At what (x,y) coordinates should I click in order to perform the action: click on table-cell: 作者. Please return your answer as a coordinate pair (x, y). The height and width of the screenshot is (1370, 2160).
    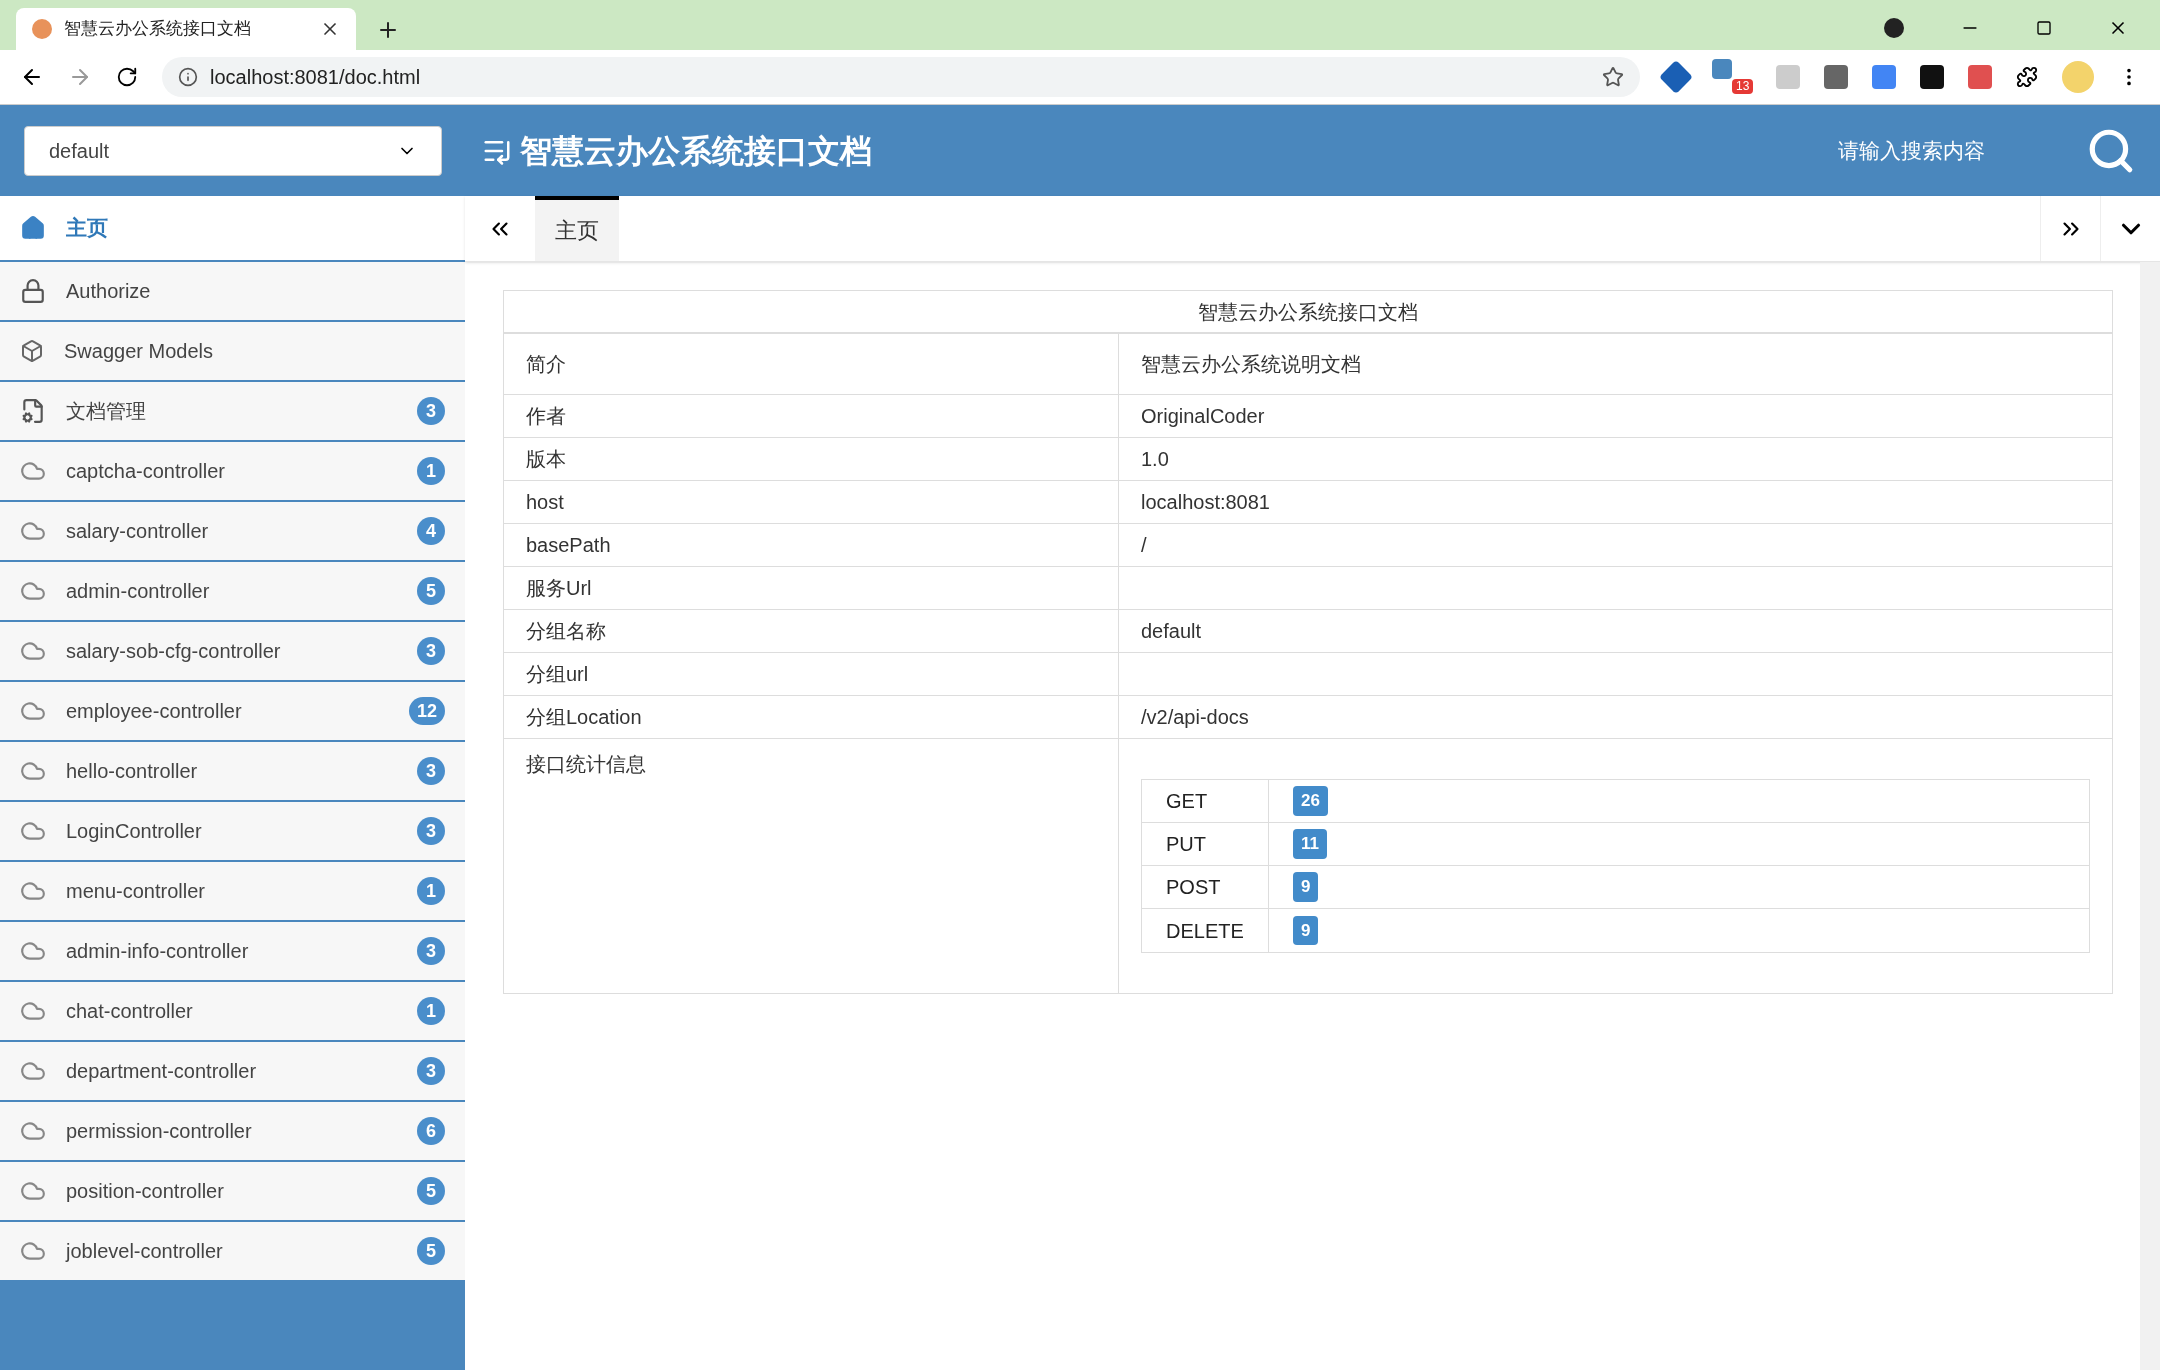
    Looking at the image, I should click on (811, 416).